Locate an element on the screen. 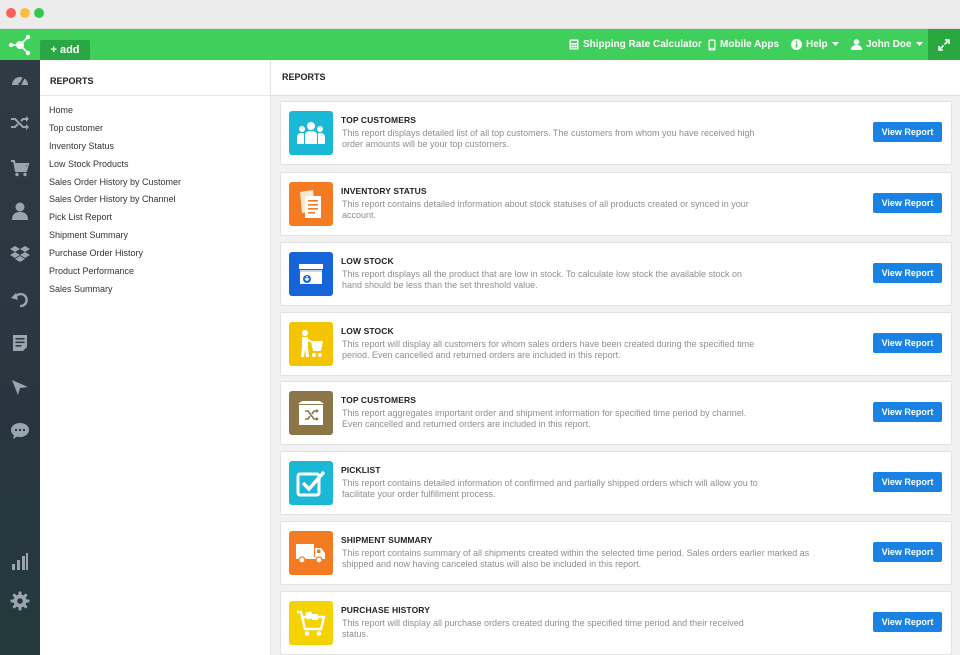  send-icon is located at coordinates (20, 387).